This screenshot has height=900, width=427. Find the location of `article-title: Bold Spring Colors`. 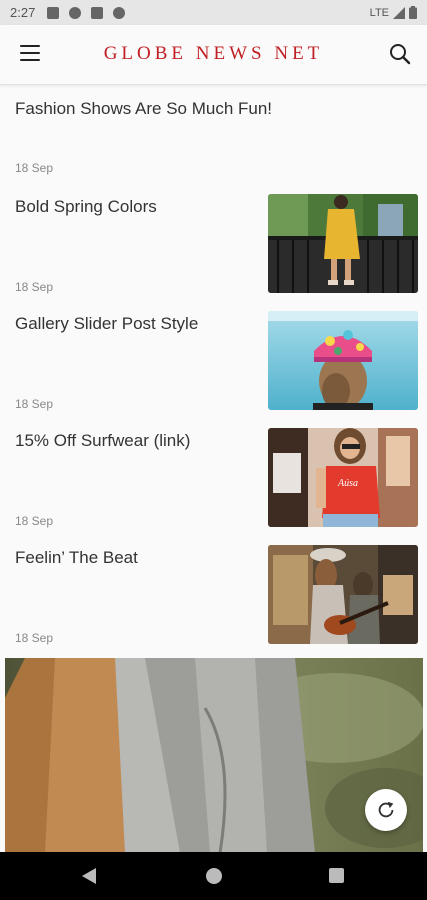

article-title: Bold Spring Colors is located at coordinates (86, 207).